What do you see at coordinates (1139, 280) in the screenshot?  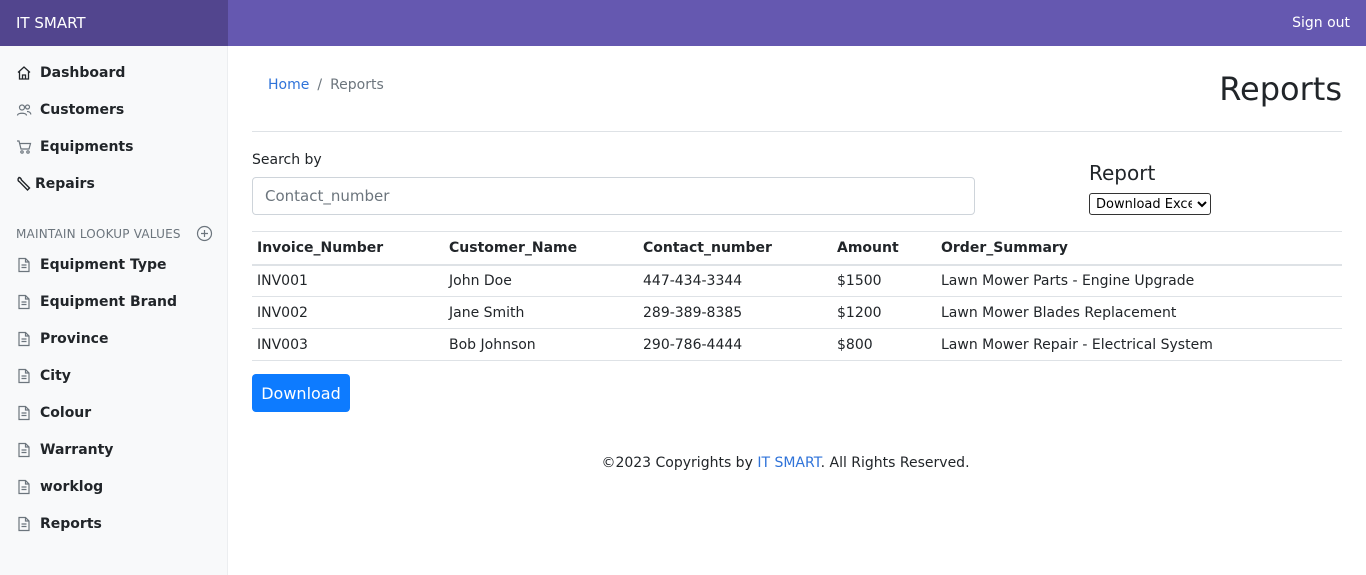 I see `table-cell: Lawn Mower Parts - Engine Upgrade` at bounding box center [1139, 280].